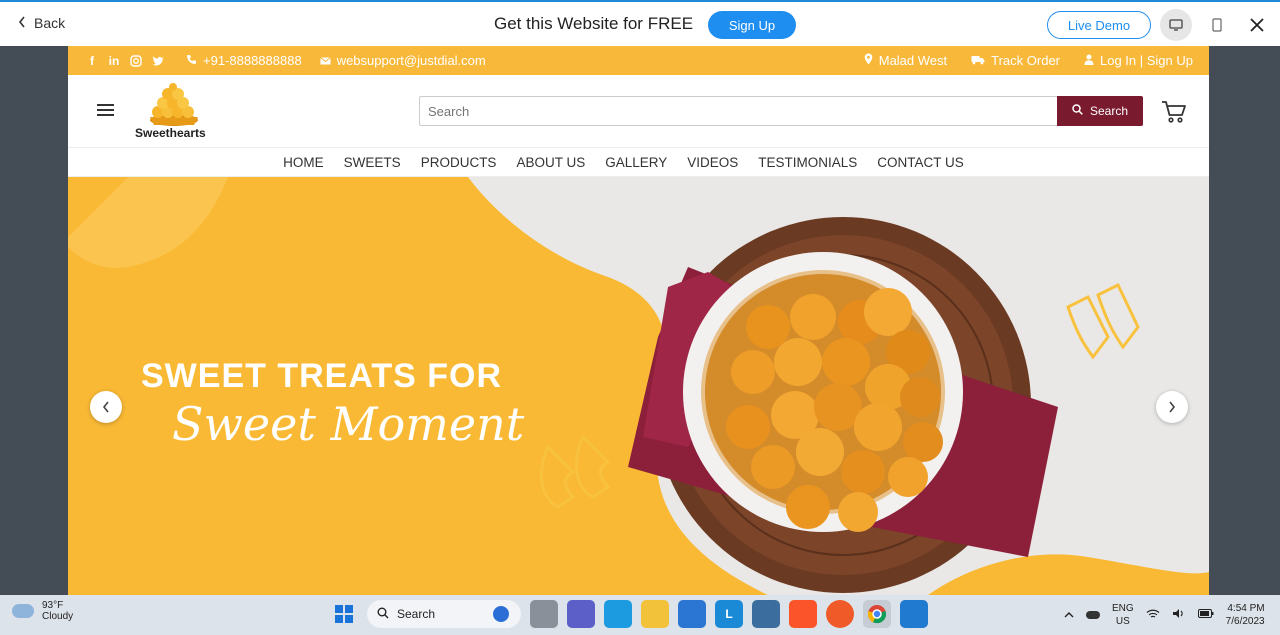 The width and height of the screenshot is (1280, 635). Describe the element at coordinates (544, 614) in the screenshot. I see `task-view-icon` at that location.